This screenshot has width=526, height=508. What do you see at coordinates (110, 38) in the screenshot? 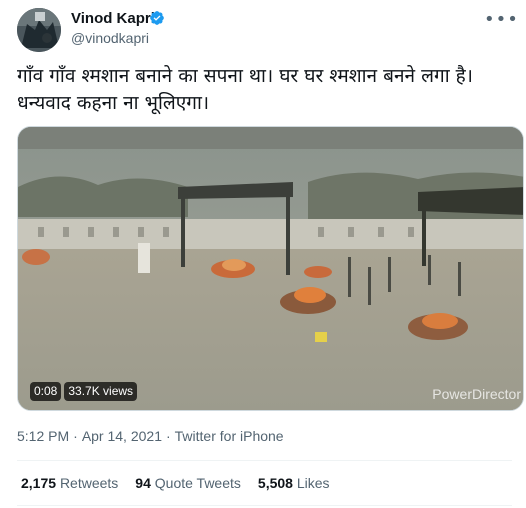
I see `author-handle: @vinodkapri` at bounding box center [110, 38].